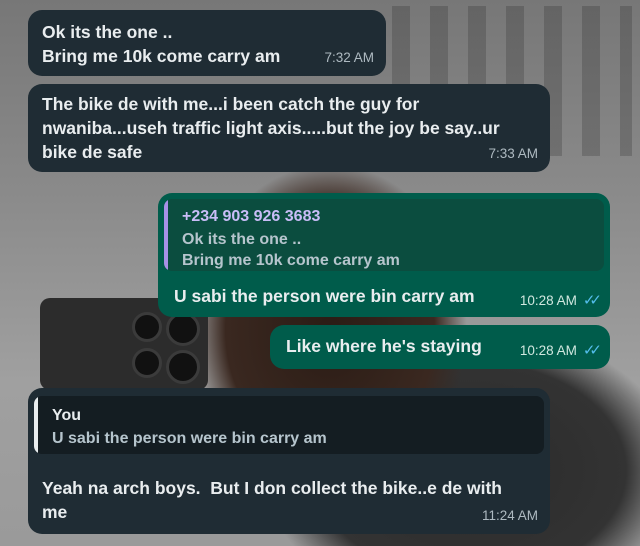 The height and width of the screenshot is (546, 640). I want to click on quoted-message: You U sabi the person were bin carry am, so click(289, 425).